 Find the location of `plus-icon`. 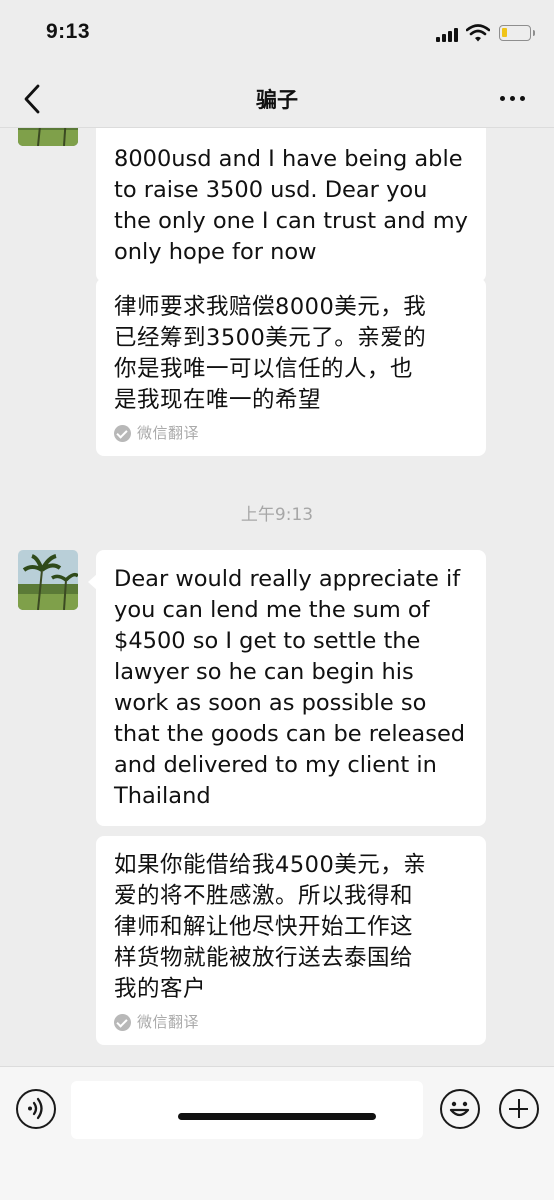

plus-icon is located at coordinates (519, 1109).